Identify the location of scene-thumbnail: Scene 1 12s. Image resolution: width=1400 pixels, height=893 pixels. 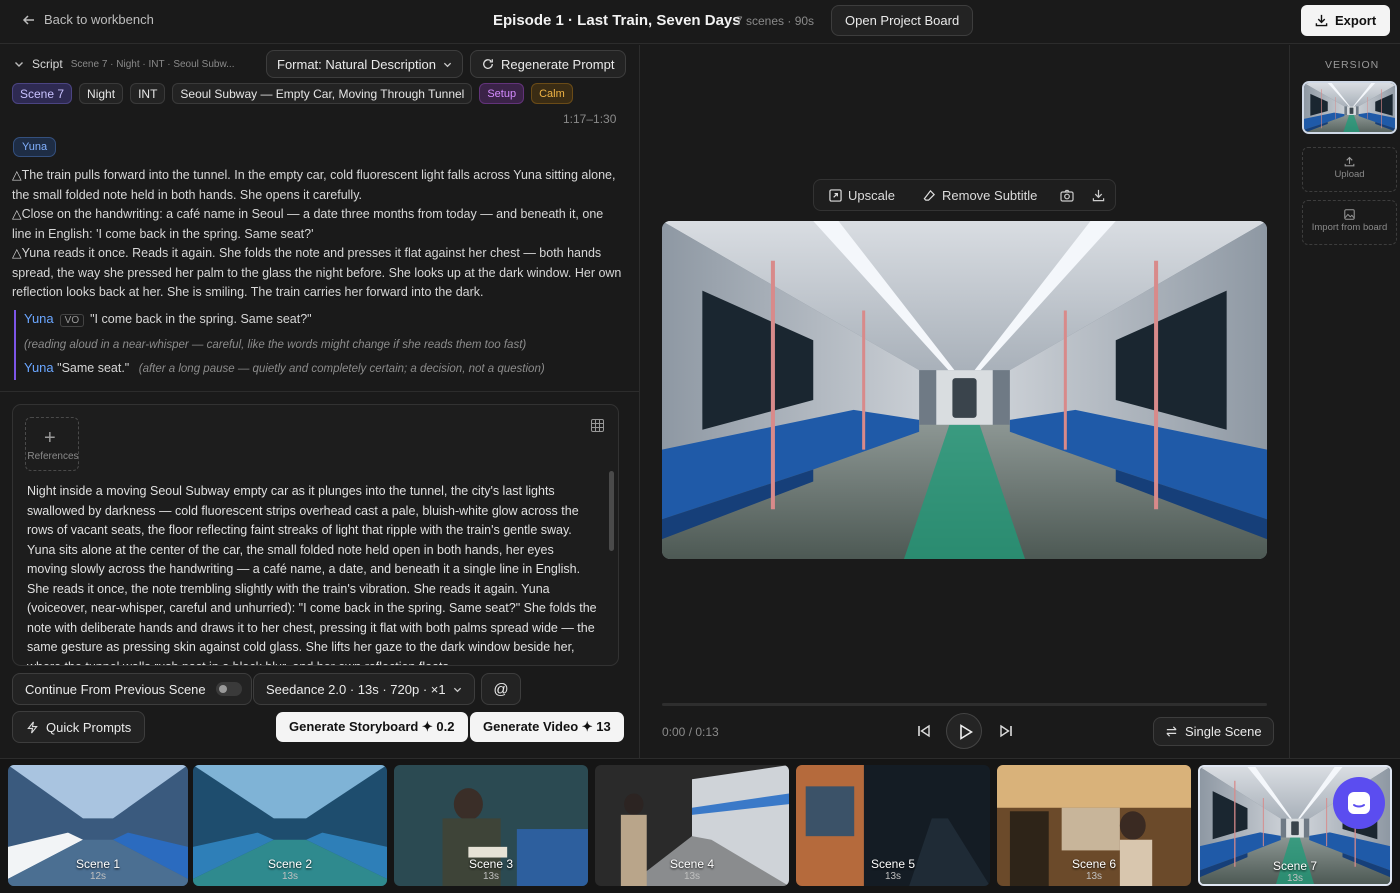
(98, 825).